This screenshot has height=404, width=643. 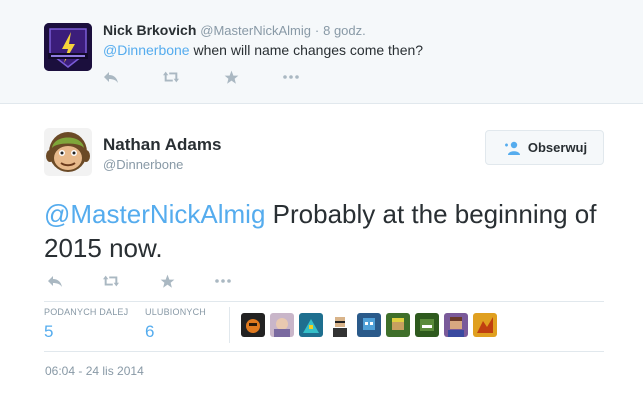 What do you see at coordinates (154, 214) in the screenshot?
I see `tweet-mention-link: @MasterNickAlmig` at bounding box center [154, 214].